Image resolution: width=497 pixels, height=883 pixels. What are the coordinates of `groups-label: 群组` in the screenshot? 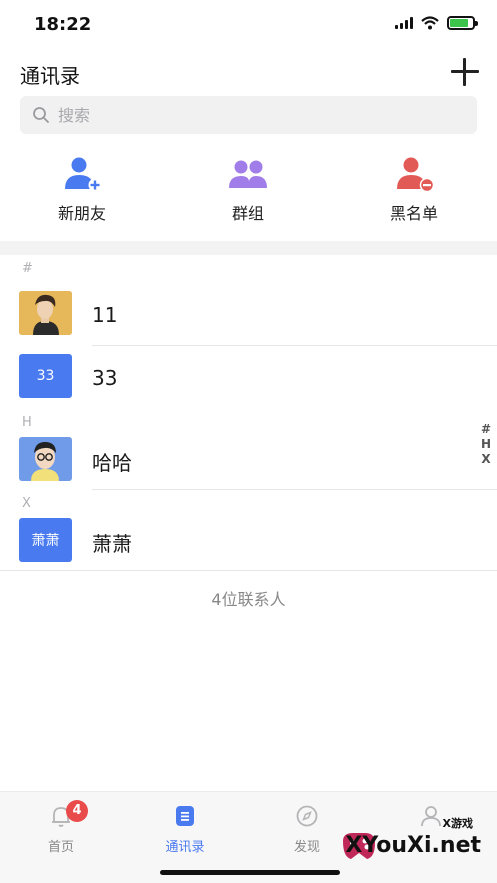 It's located at (247, 213).